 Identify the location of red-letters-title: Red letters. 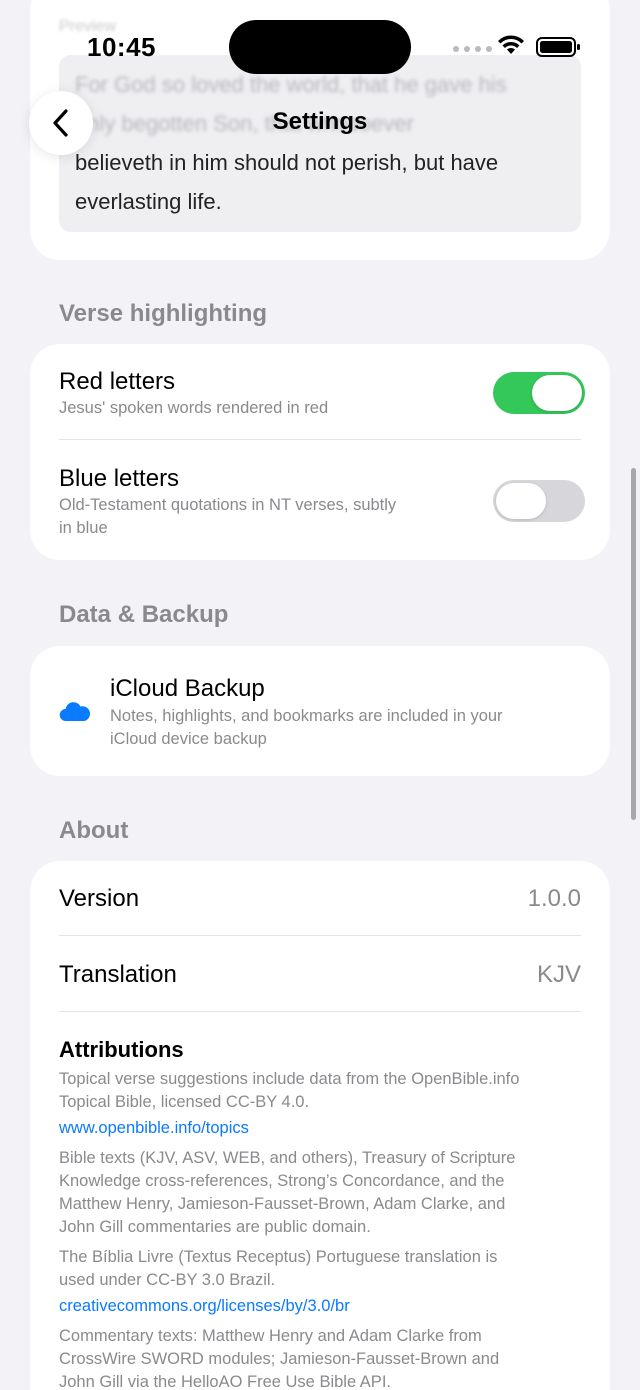
(117, 381).